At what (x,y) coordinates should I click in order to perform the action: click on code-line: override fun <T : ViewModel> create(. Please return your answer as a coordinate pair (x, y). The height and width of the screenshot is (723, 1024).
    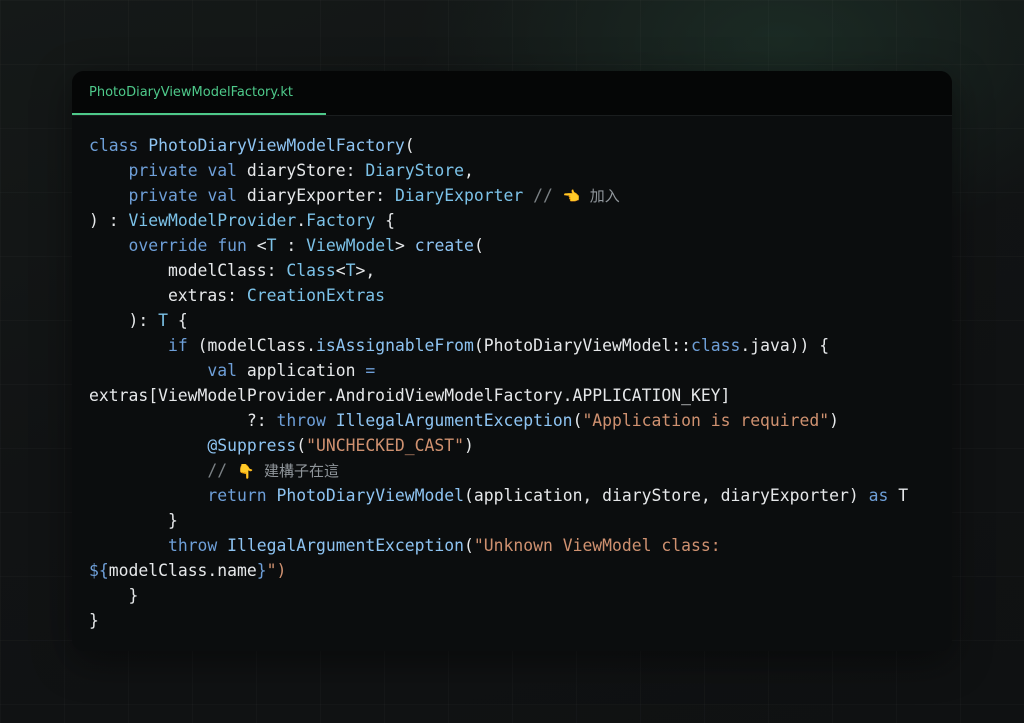
    Looking at the image, I should click on (498, 245).